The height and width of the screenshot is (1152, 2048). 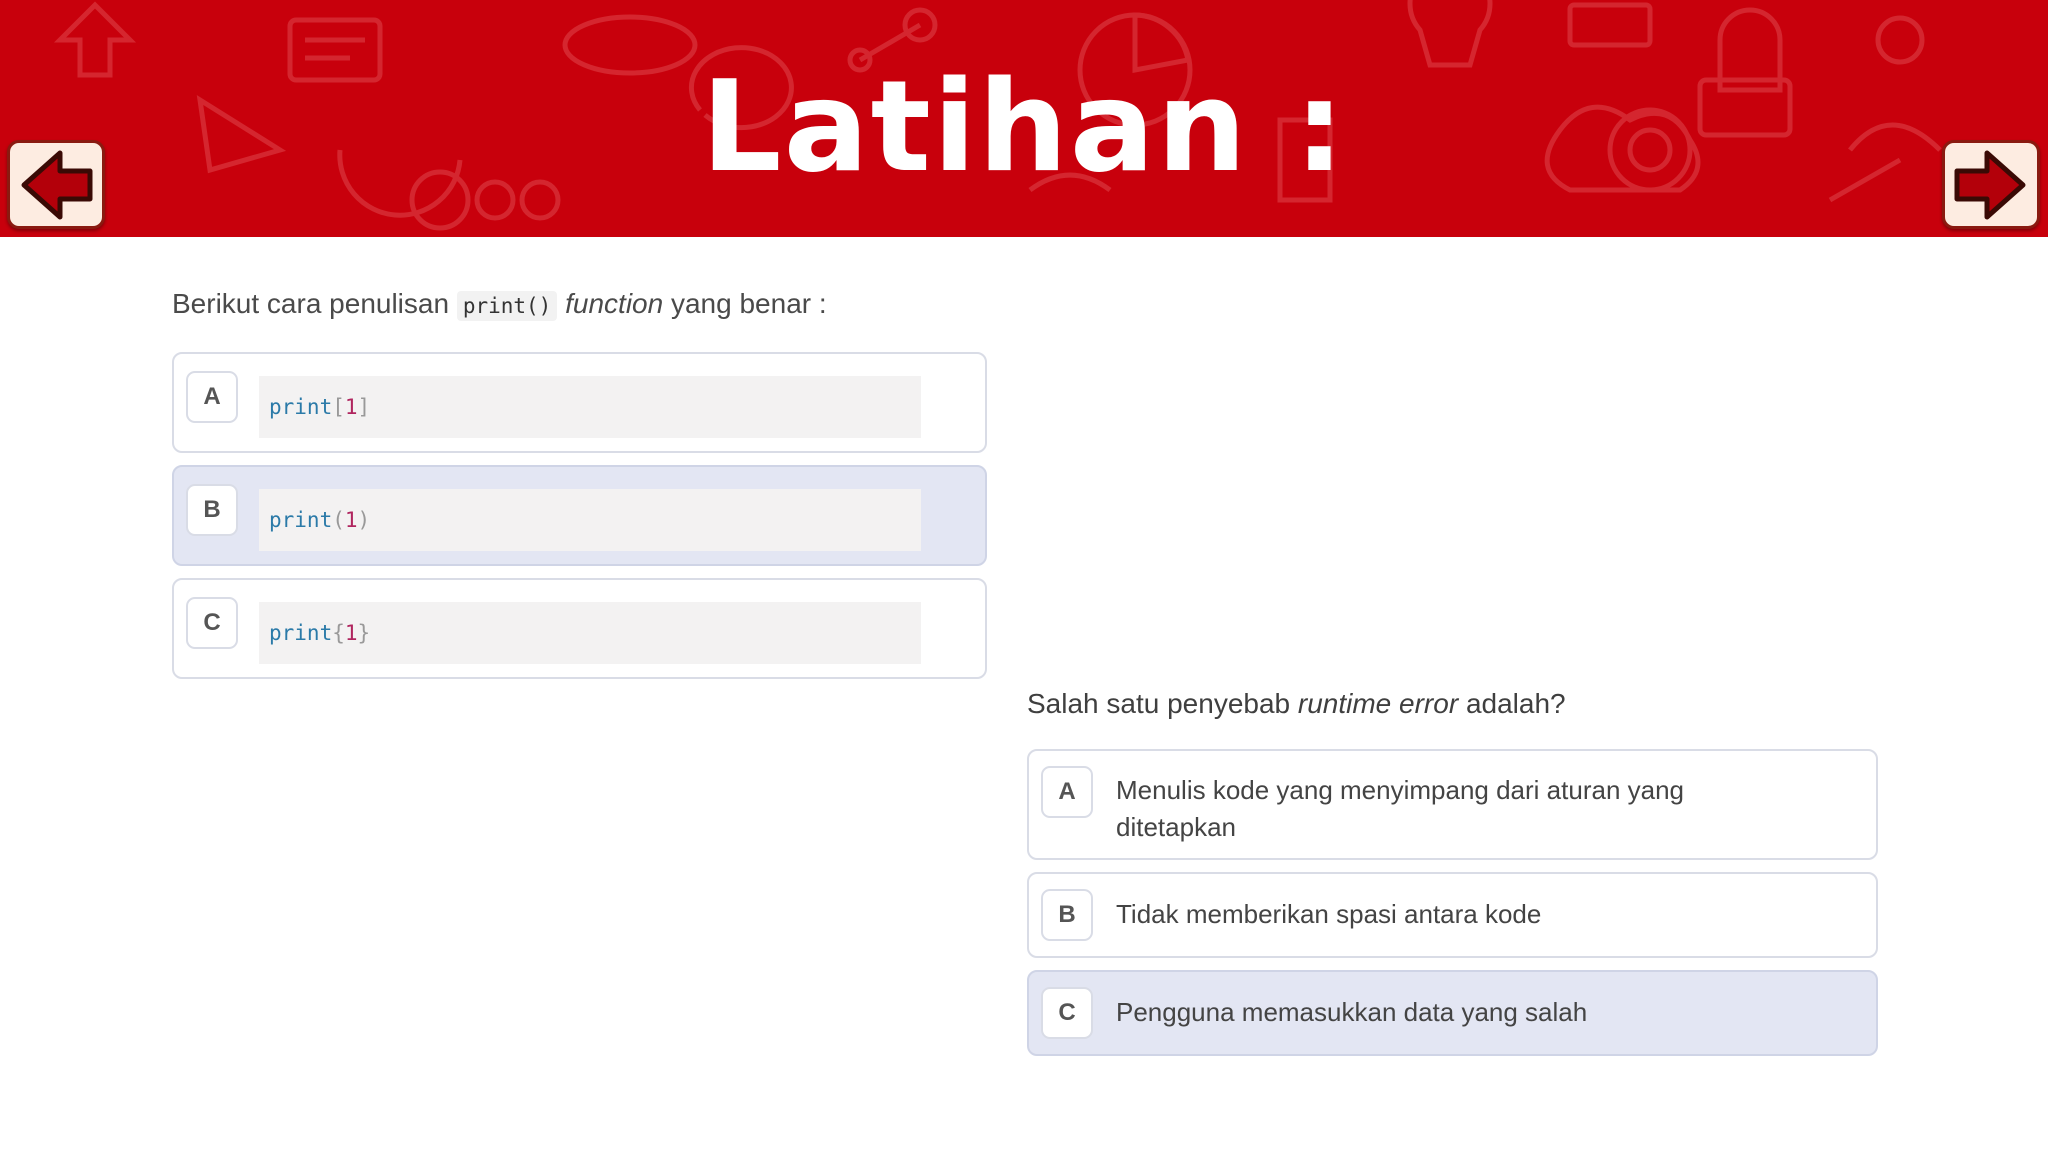 I want to click on page-title: Latihan :, so click(x=1024, y=126).